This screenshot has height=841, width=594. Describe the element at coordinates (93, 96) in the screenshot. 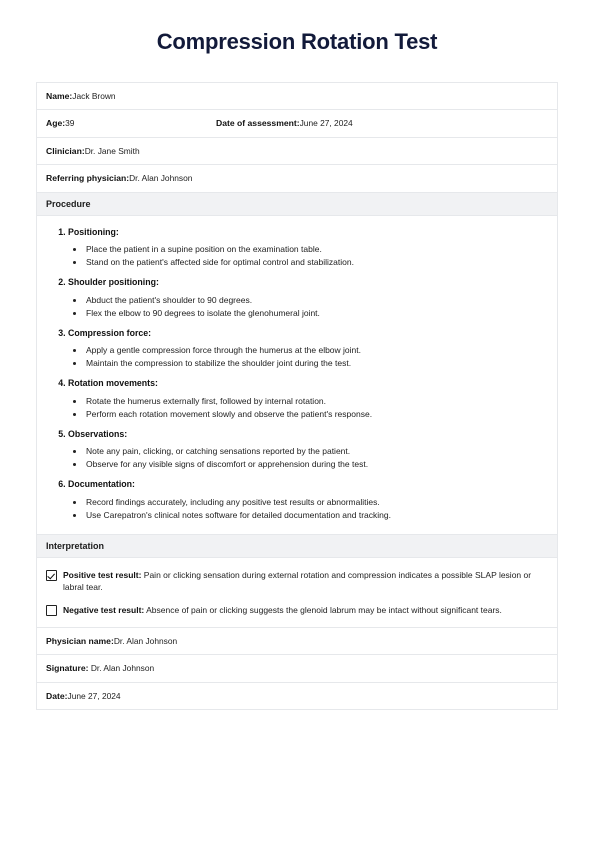

I see `name-value: Jack Brown` at that location.